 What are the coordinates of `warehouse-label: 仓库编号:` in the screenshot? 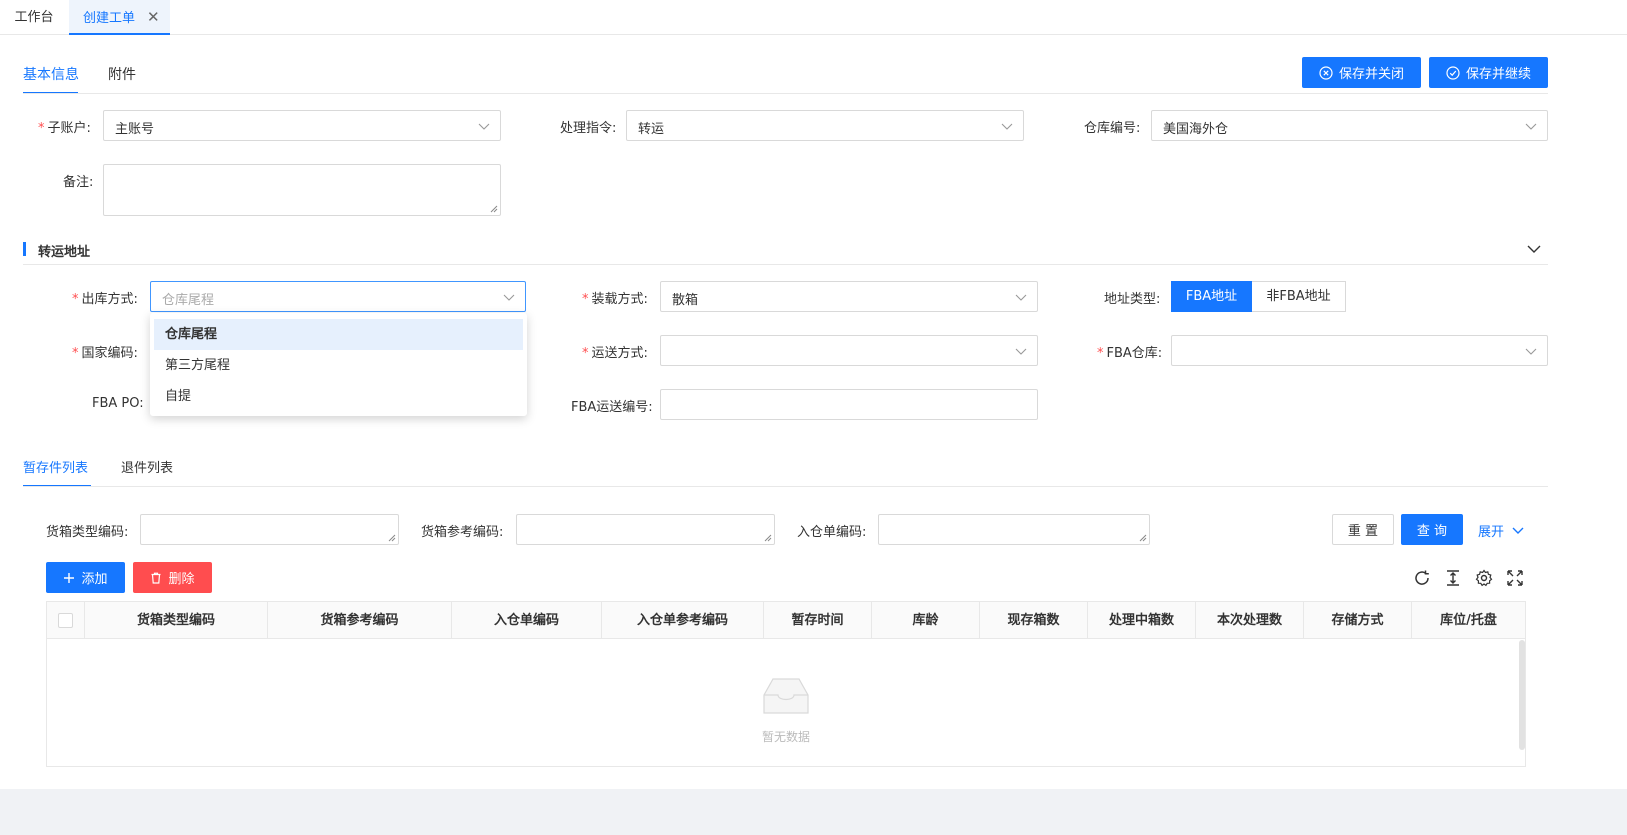 It's located at (1112, 128).